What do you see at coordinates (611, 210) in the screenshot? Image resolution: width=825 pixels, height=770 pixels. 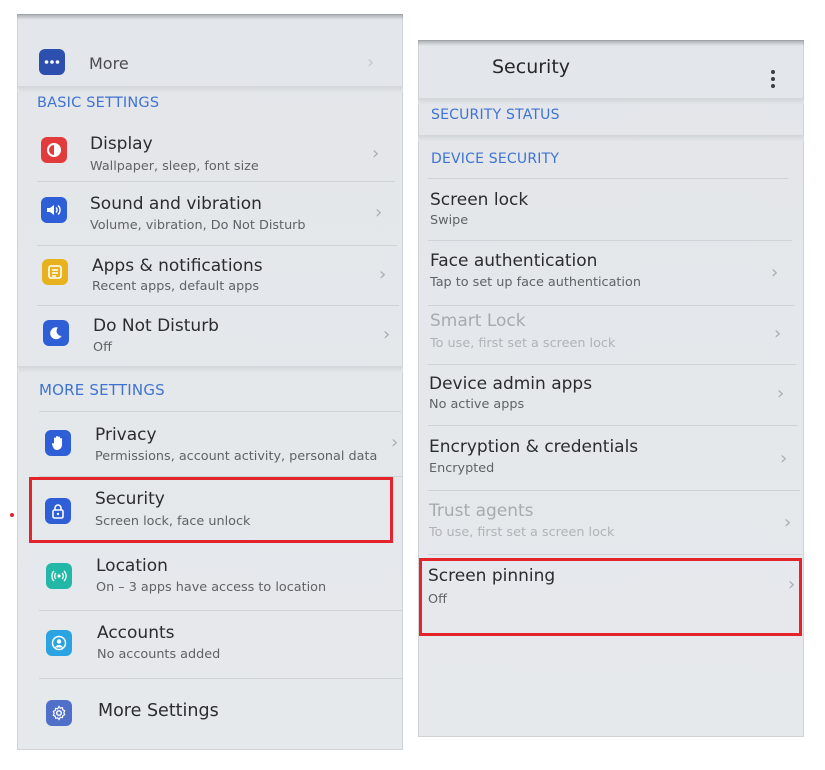 I see `security-item-screen-lock: Screen lock Swipe` at bounding box center [611, 210].